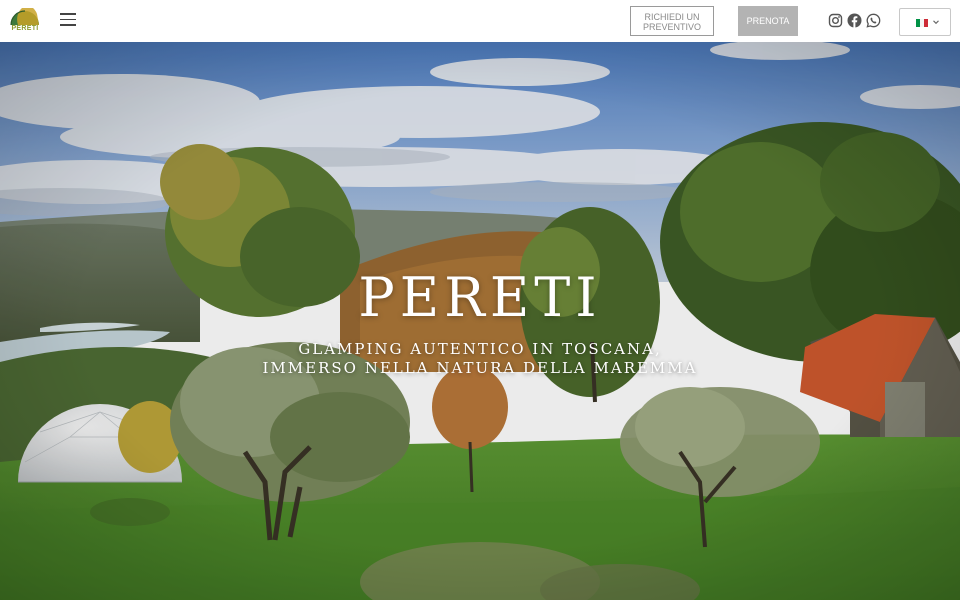  What do you see at coordinates (835, 20) in the screenshot?
I see `instagram-icon` at bounding box center [835, 20].